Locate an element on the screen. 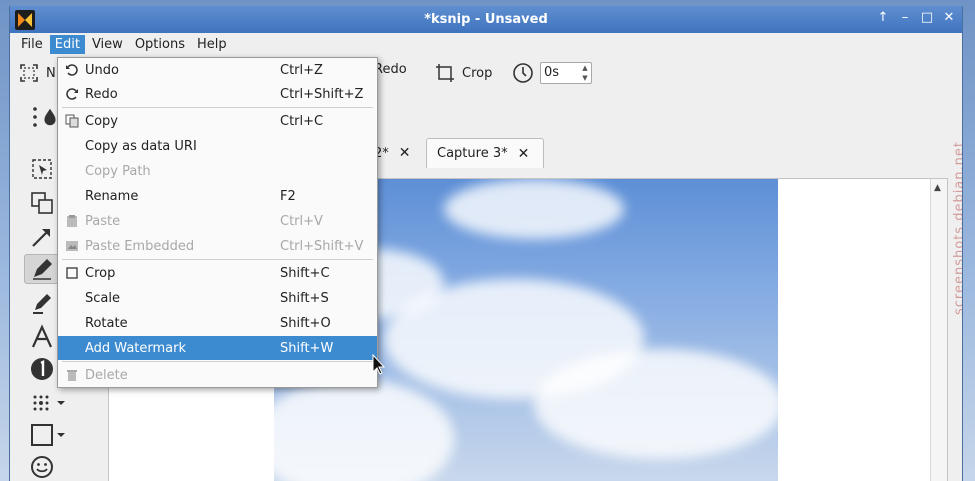  number-icon is located at coordinates (42, 369).